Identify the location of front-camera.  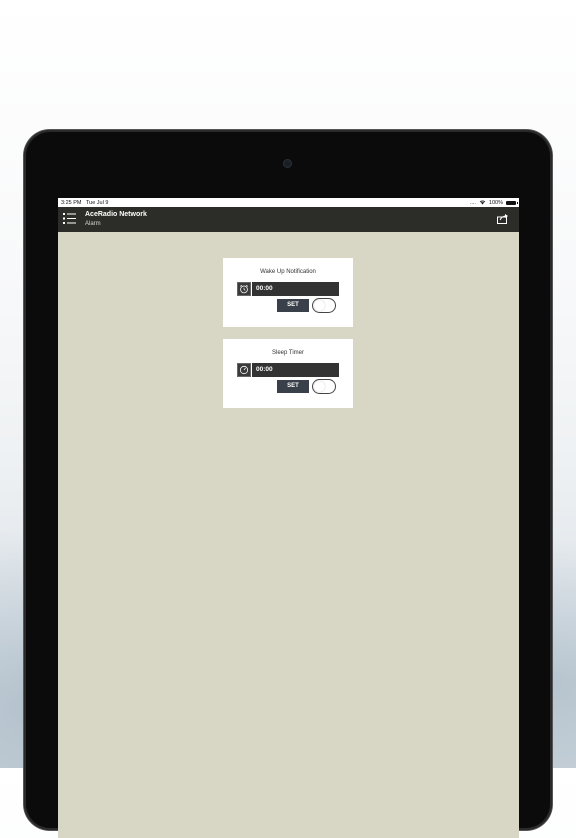
(287, 163).